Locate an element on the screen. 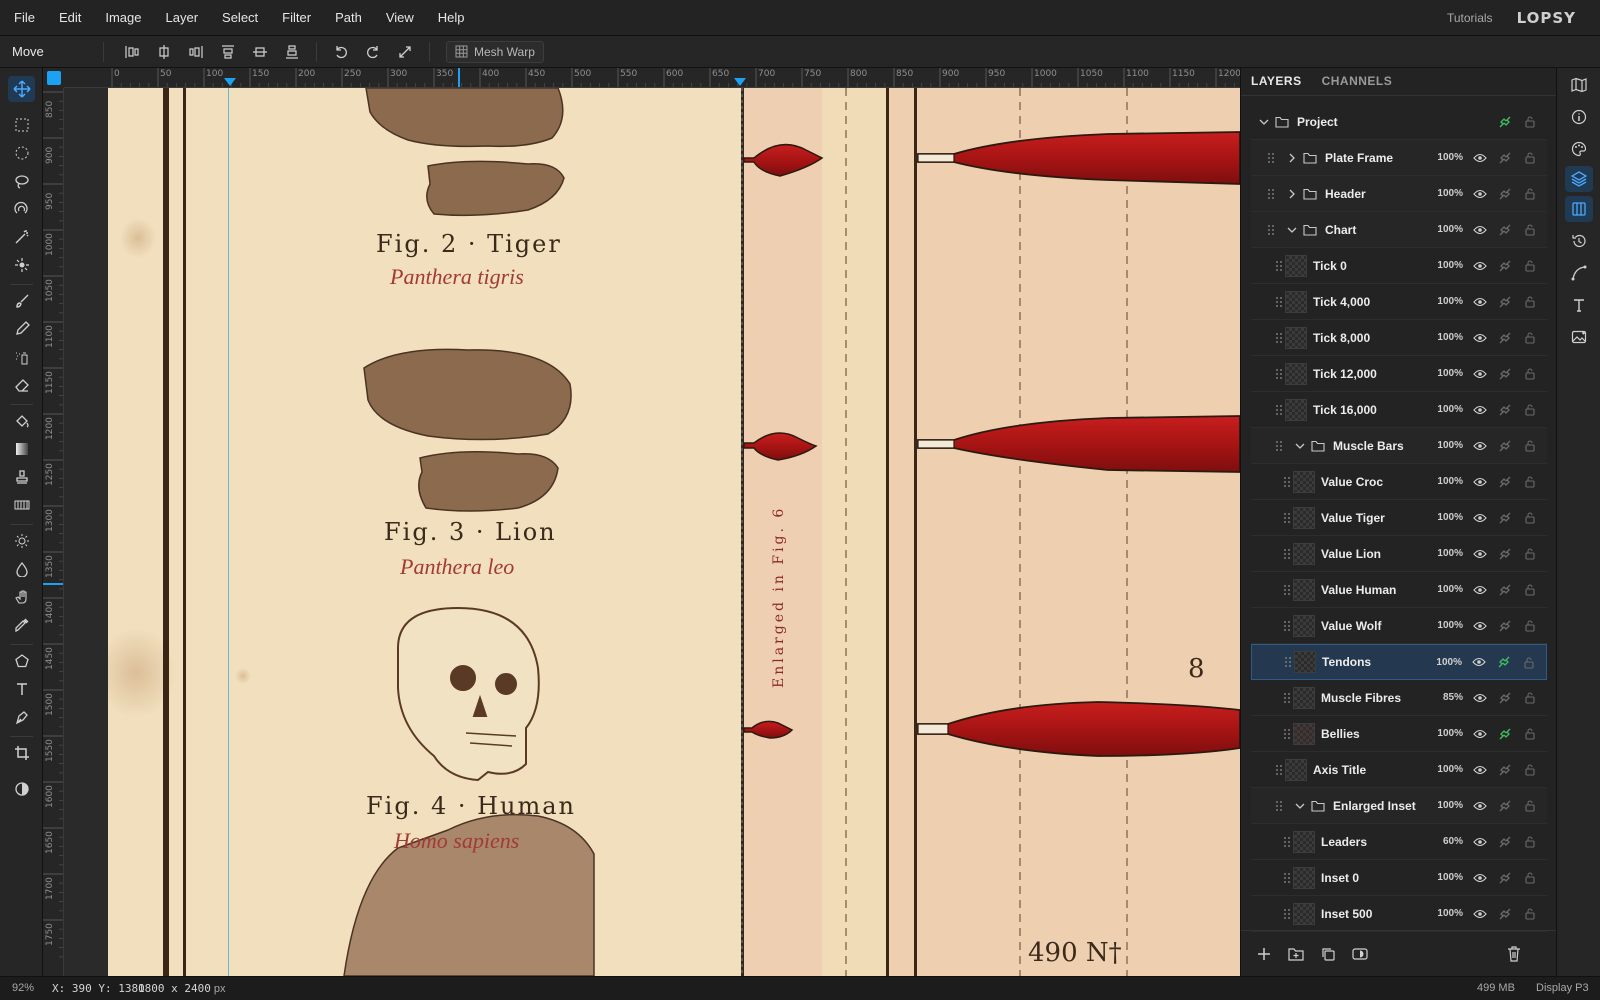 The width and height of the screenshot is (1600, 1000). hand-icon is located at coordinates (21, 597).